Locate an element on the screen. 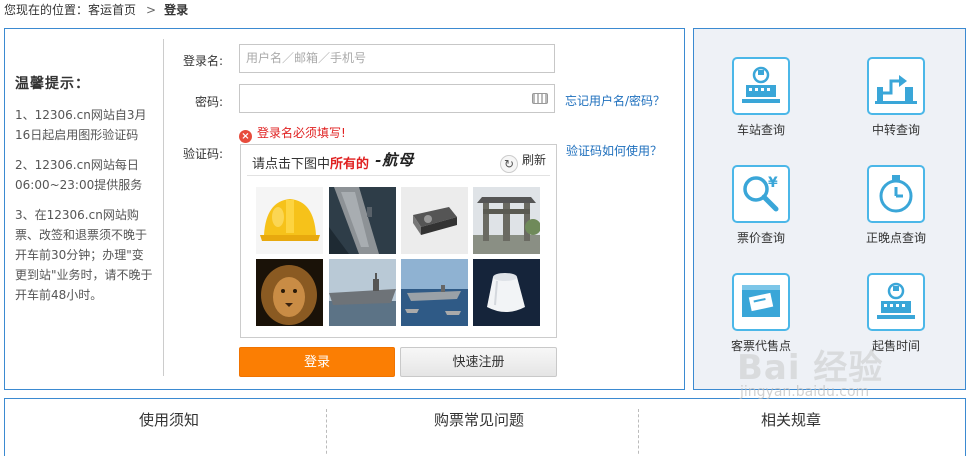 This screenshot has width=966, height=456. quick-link-label: 车站查询 is located at coordinates (760, 130).